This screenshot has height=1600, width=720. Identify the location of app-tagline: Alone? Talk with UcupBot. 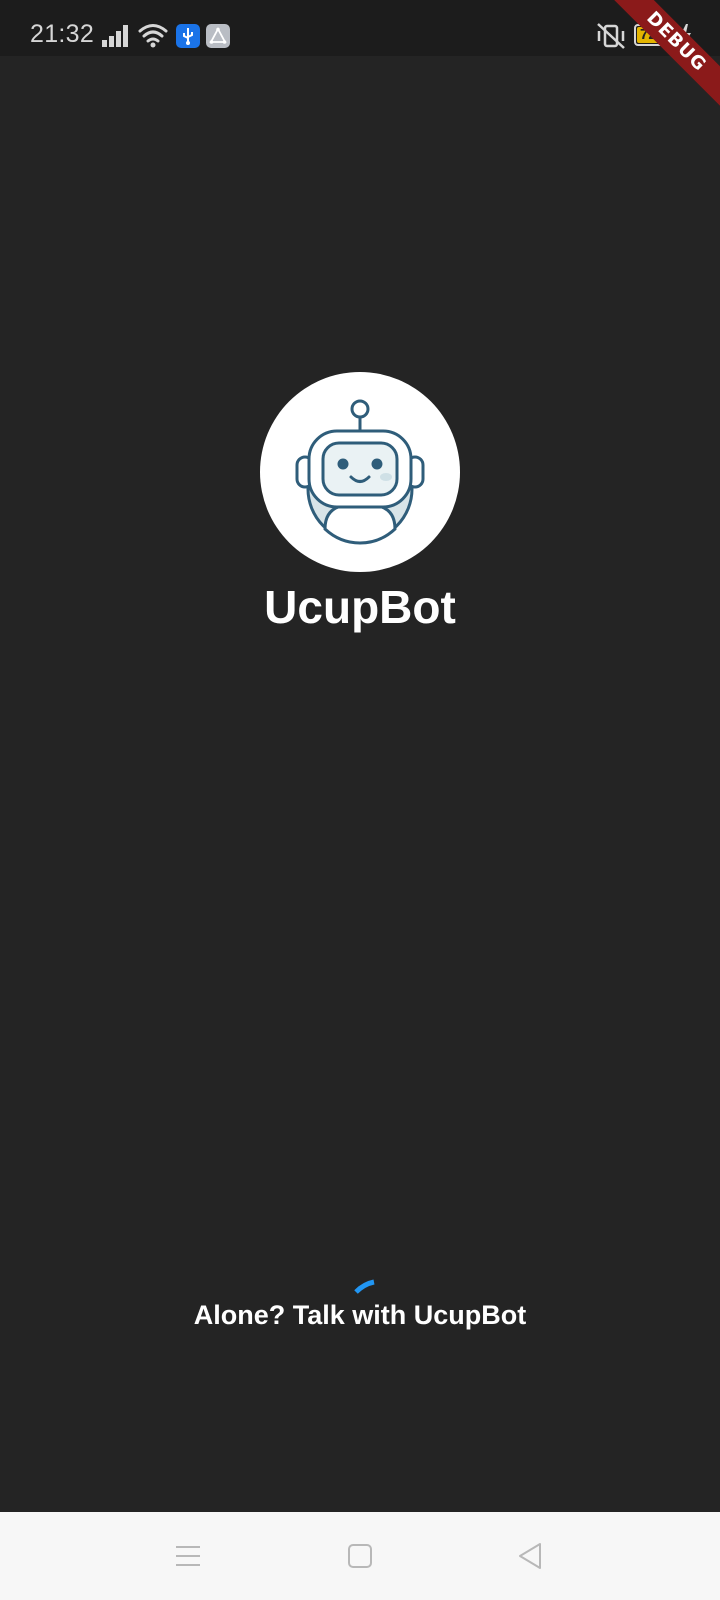
(360, 1315).